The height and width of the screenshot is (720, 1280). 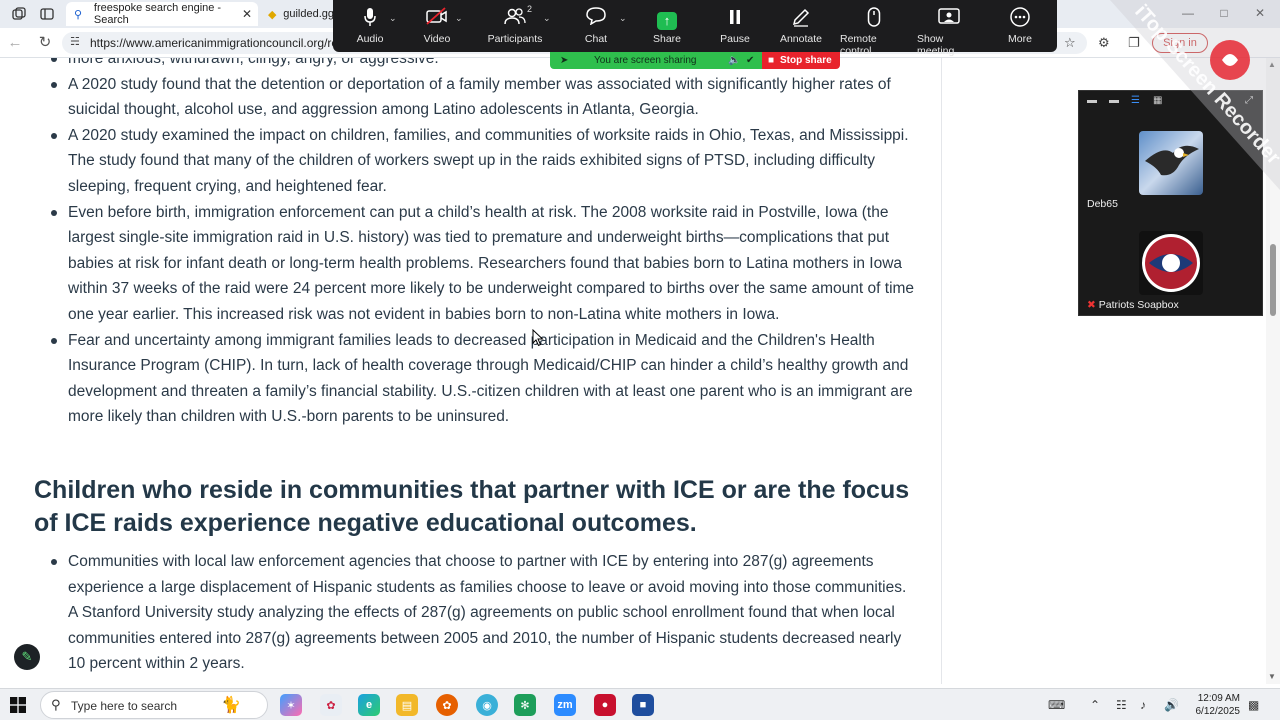 I want to click on more-button: More, so click(x=1020, y=26).